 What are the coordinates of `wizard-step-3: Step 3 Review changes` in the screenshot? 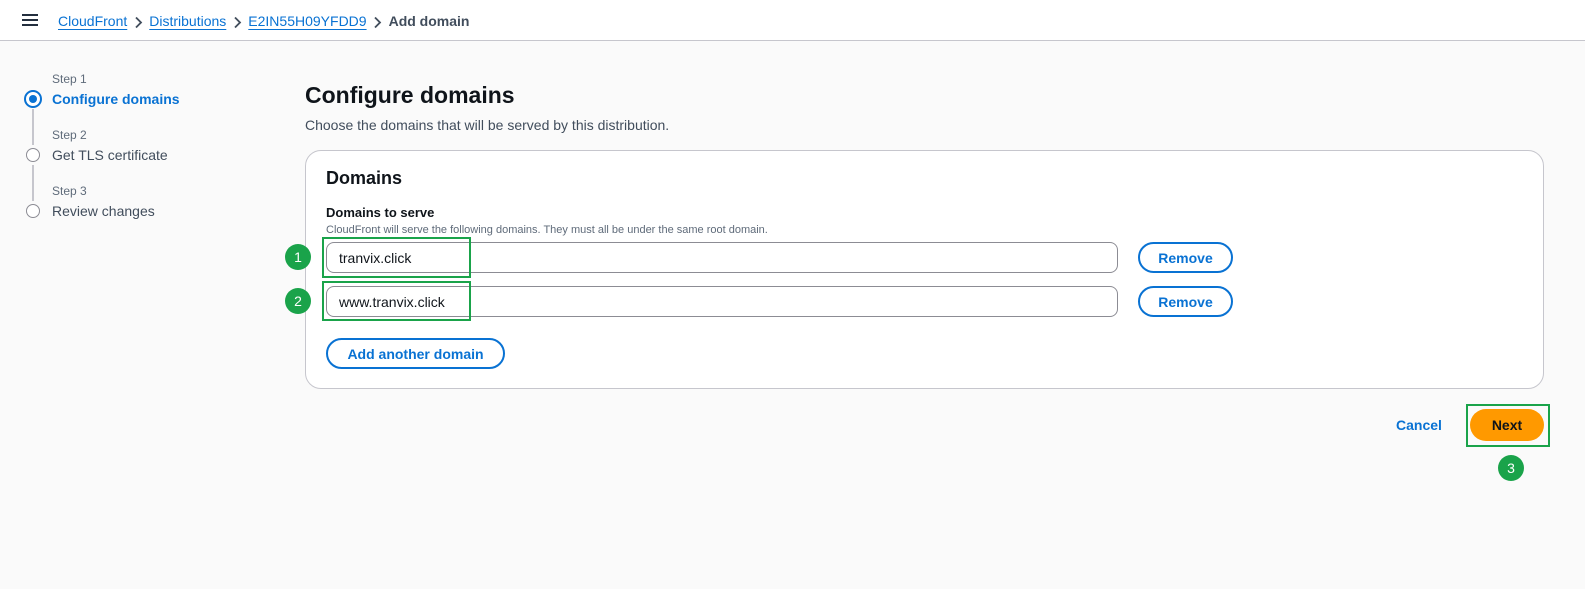 It's located at (139, 210).